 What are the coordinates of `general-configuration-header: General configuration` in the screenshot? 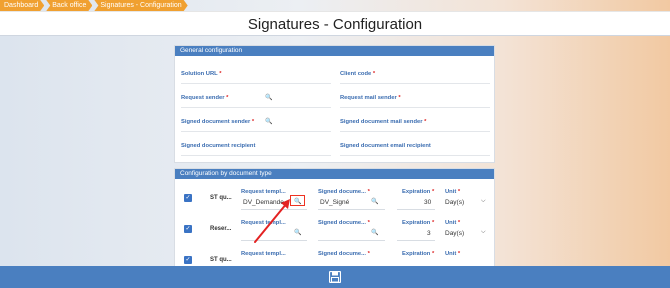 It's located at (334, 51).